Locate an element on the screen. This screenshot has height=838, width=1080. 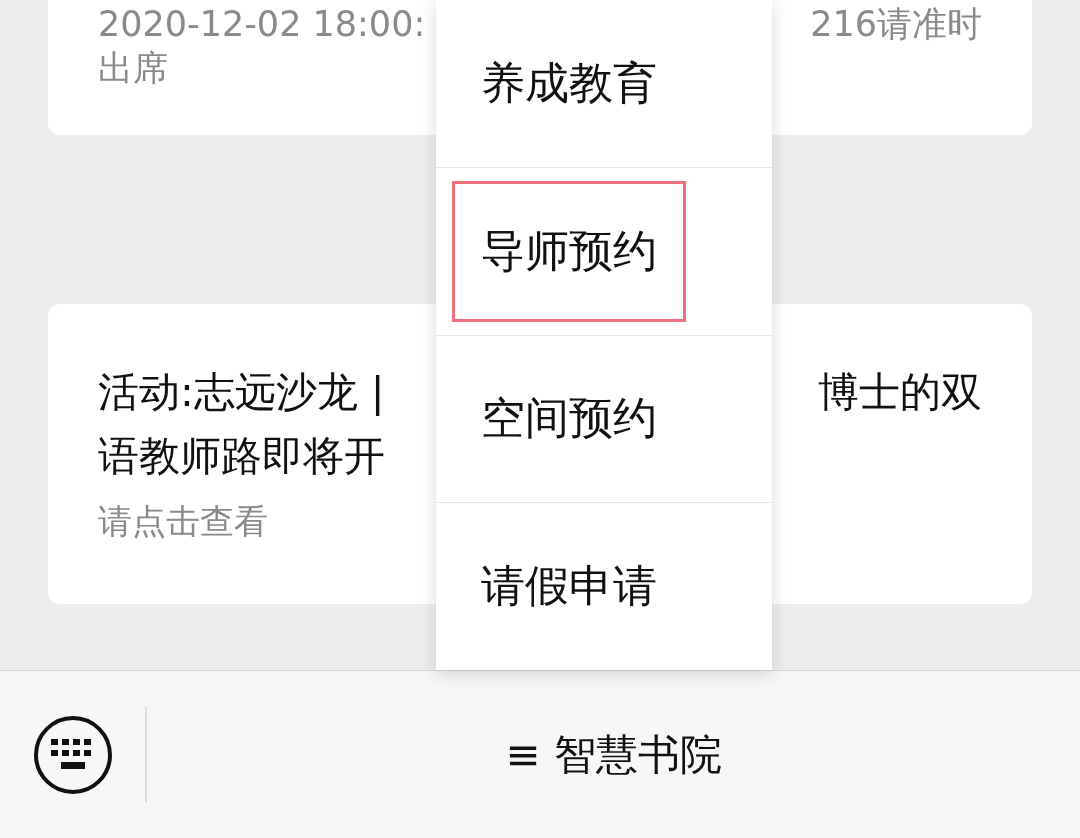
card-detail: 请点击查看 is located at coordinates (183, 521).